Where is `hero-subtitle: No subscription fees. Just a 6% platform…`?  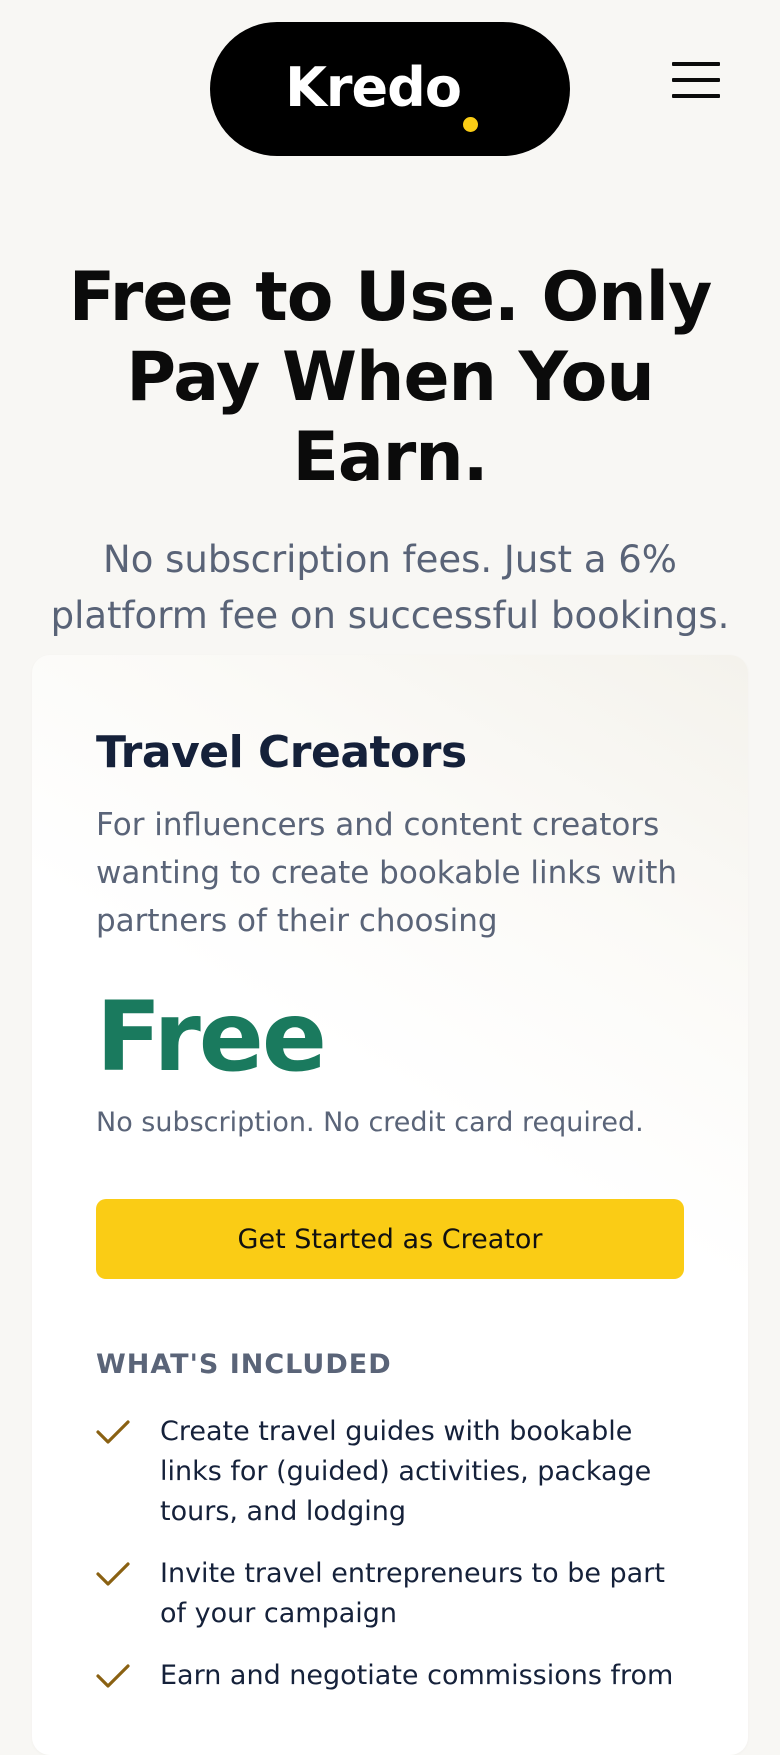 hero-subtitle: No subscription fees. Just a 6% platform… is located at coordinates (390, 587).